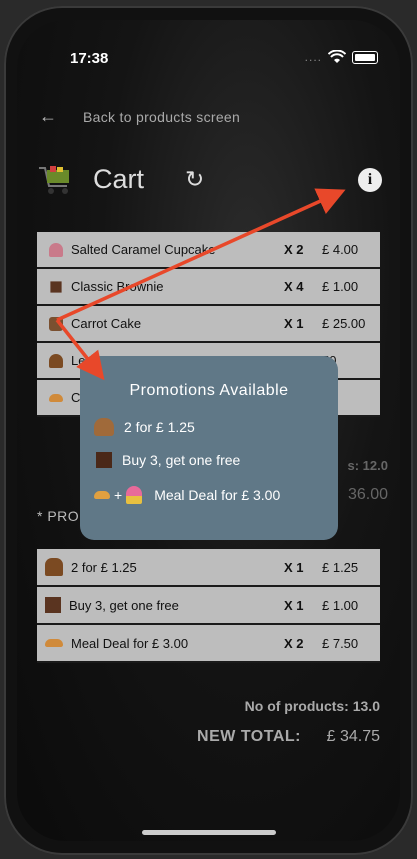 The height and width of the screenshot is (859, 417). Describe the element at coordinates (194, 179) in the screenshot. I see `refresh-icon: ↻` at that location.